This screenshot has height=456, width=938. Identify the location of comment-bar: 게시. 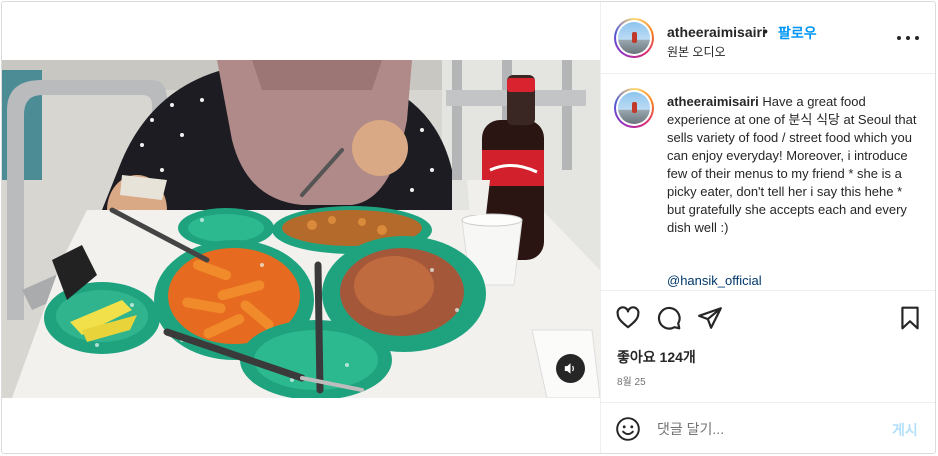
(768, 427).